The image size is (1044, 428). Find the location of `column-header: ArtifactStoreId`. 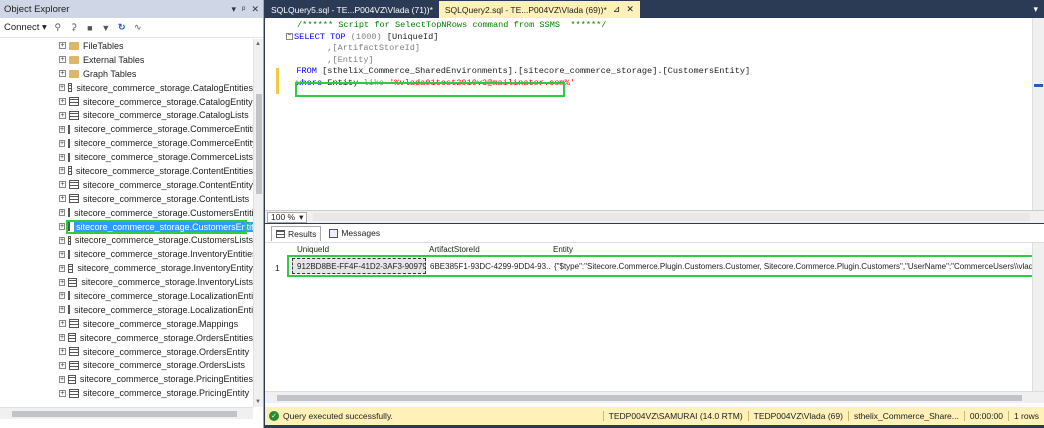

column-header: ArtifactStoreId is located at coordinates (454, 250).